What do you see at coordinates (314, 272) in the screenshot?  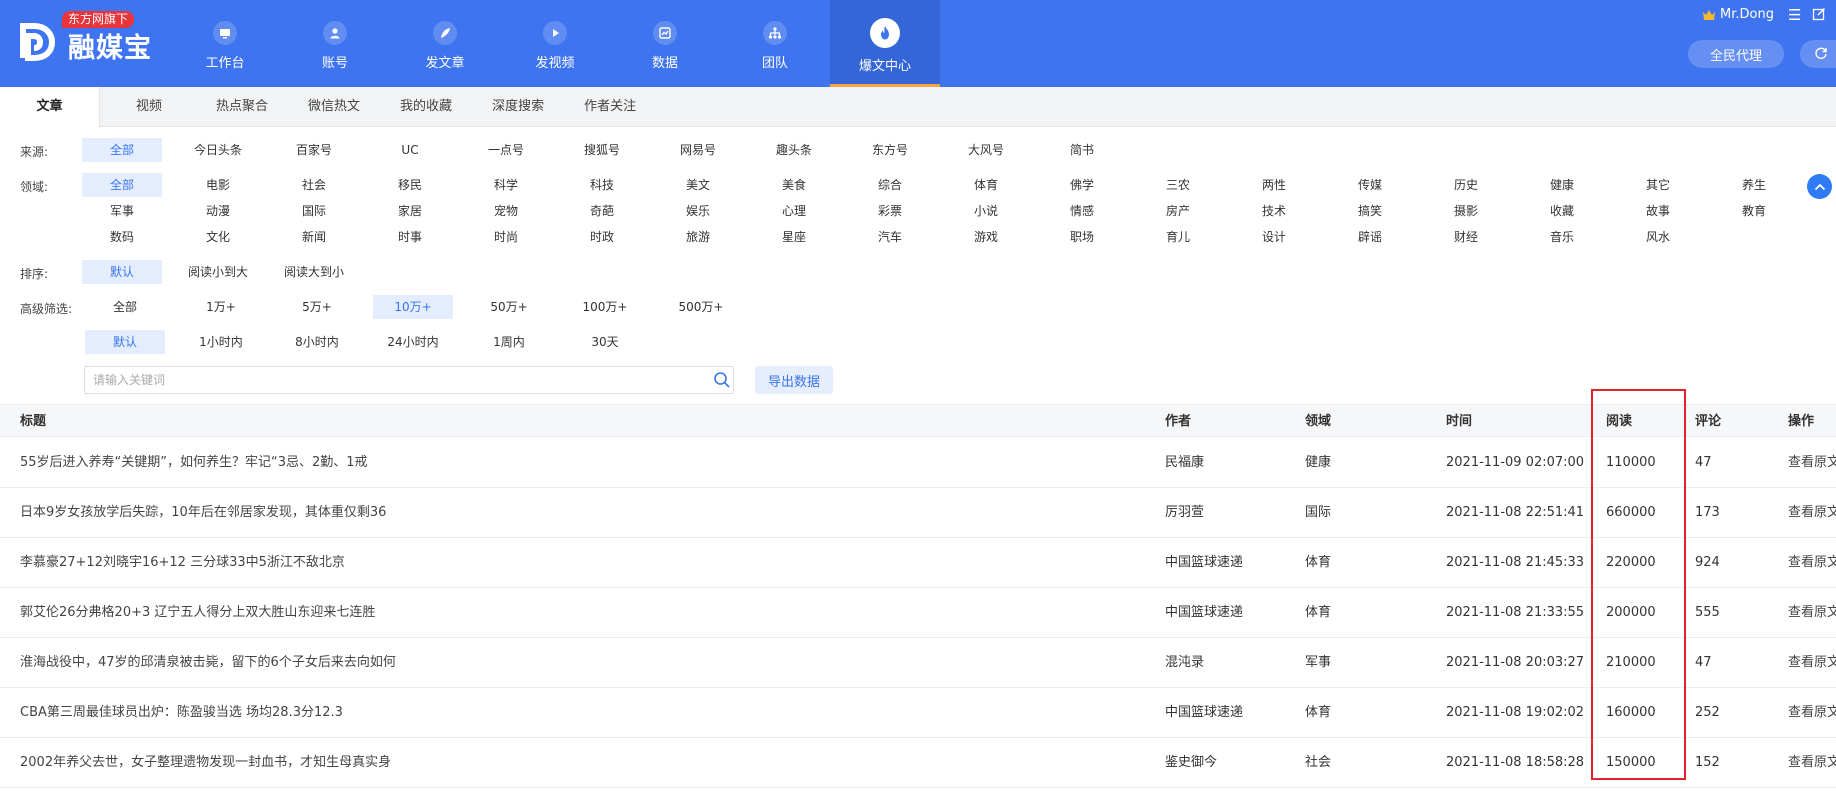 I see `sort-chip-2: 阅读大到小` at bounding box center [314, 272].